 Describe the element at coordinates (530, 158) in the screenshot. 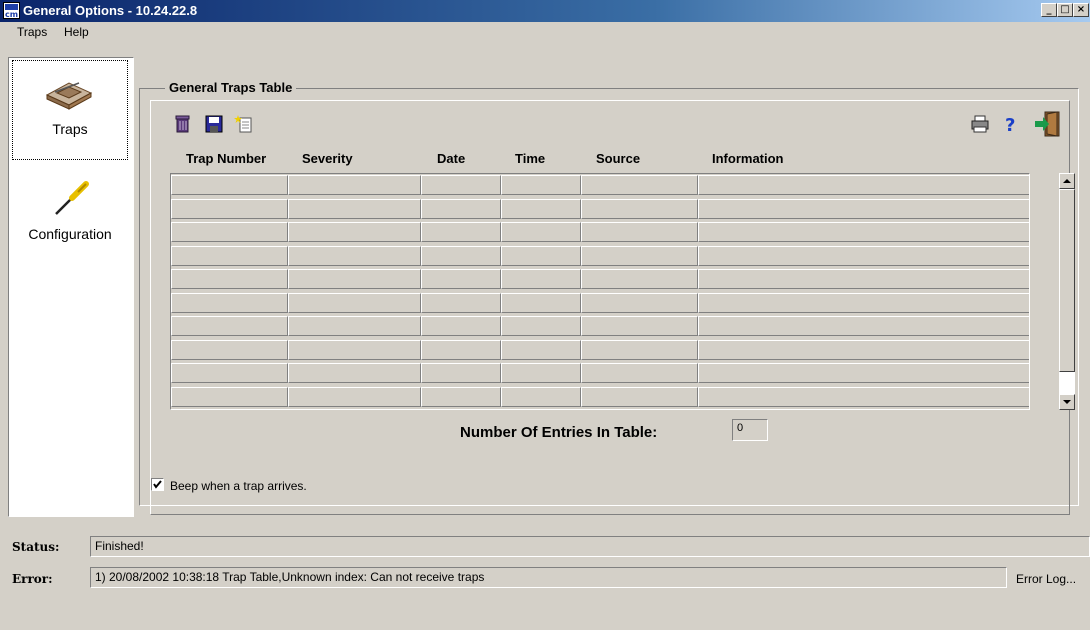

I see `column-header-time: Time` at that location.